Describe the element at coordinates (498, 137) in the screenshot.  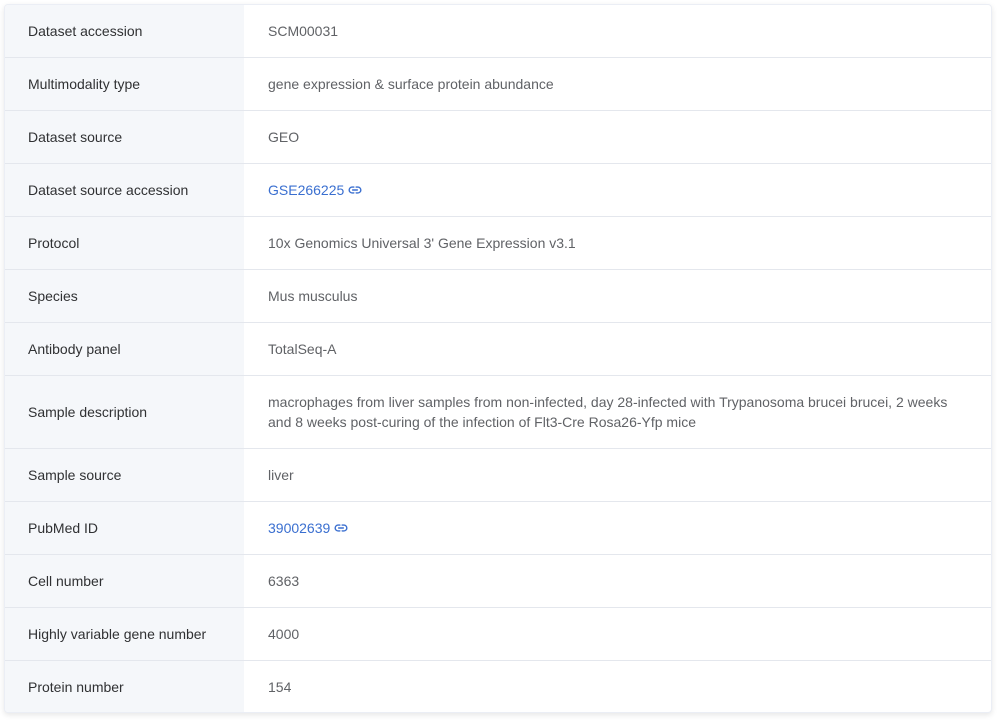
I see `row-dataset-source: Dataset source GEO` at that location.